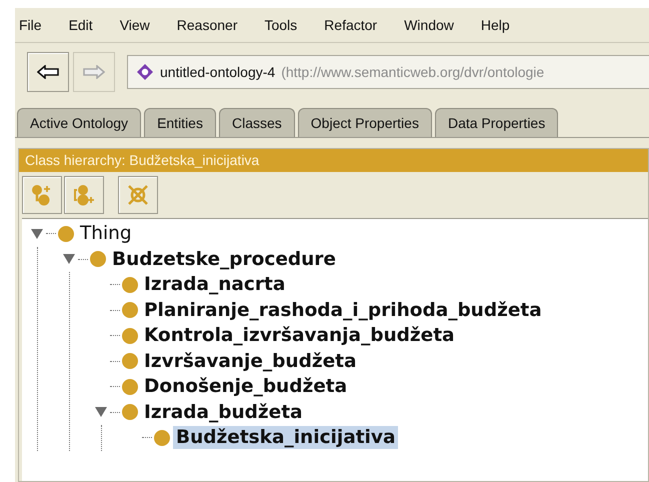  I want to click on add-subclass-button, so click(42, 195).